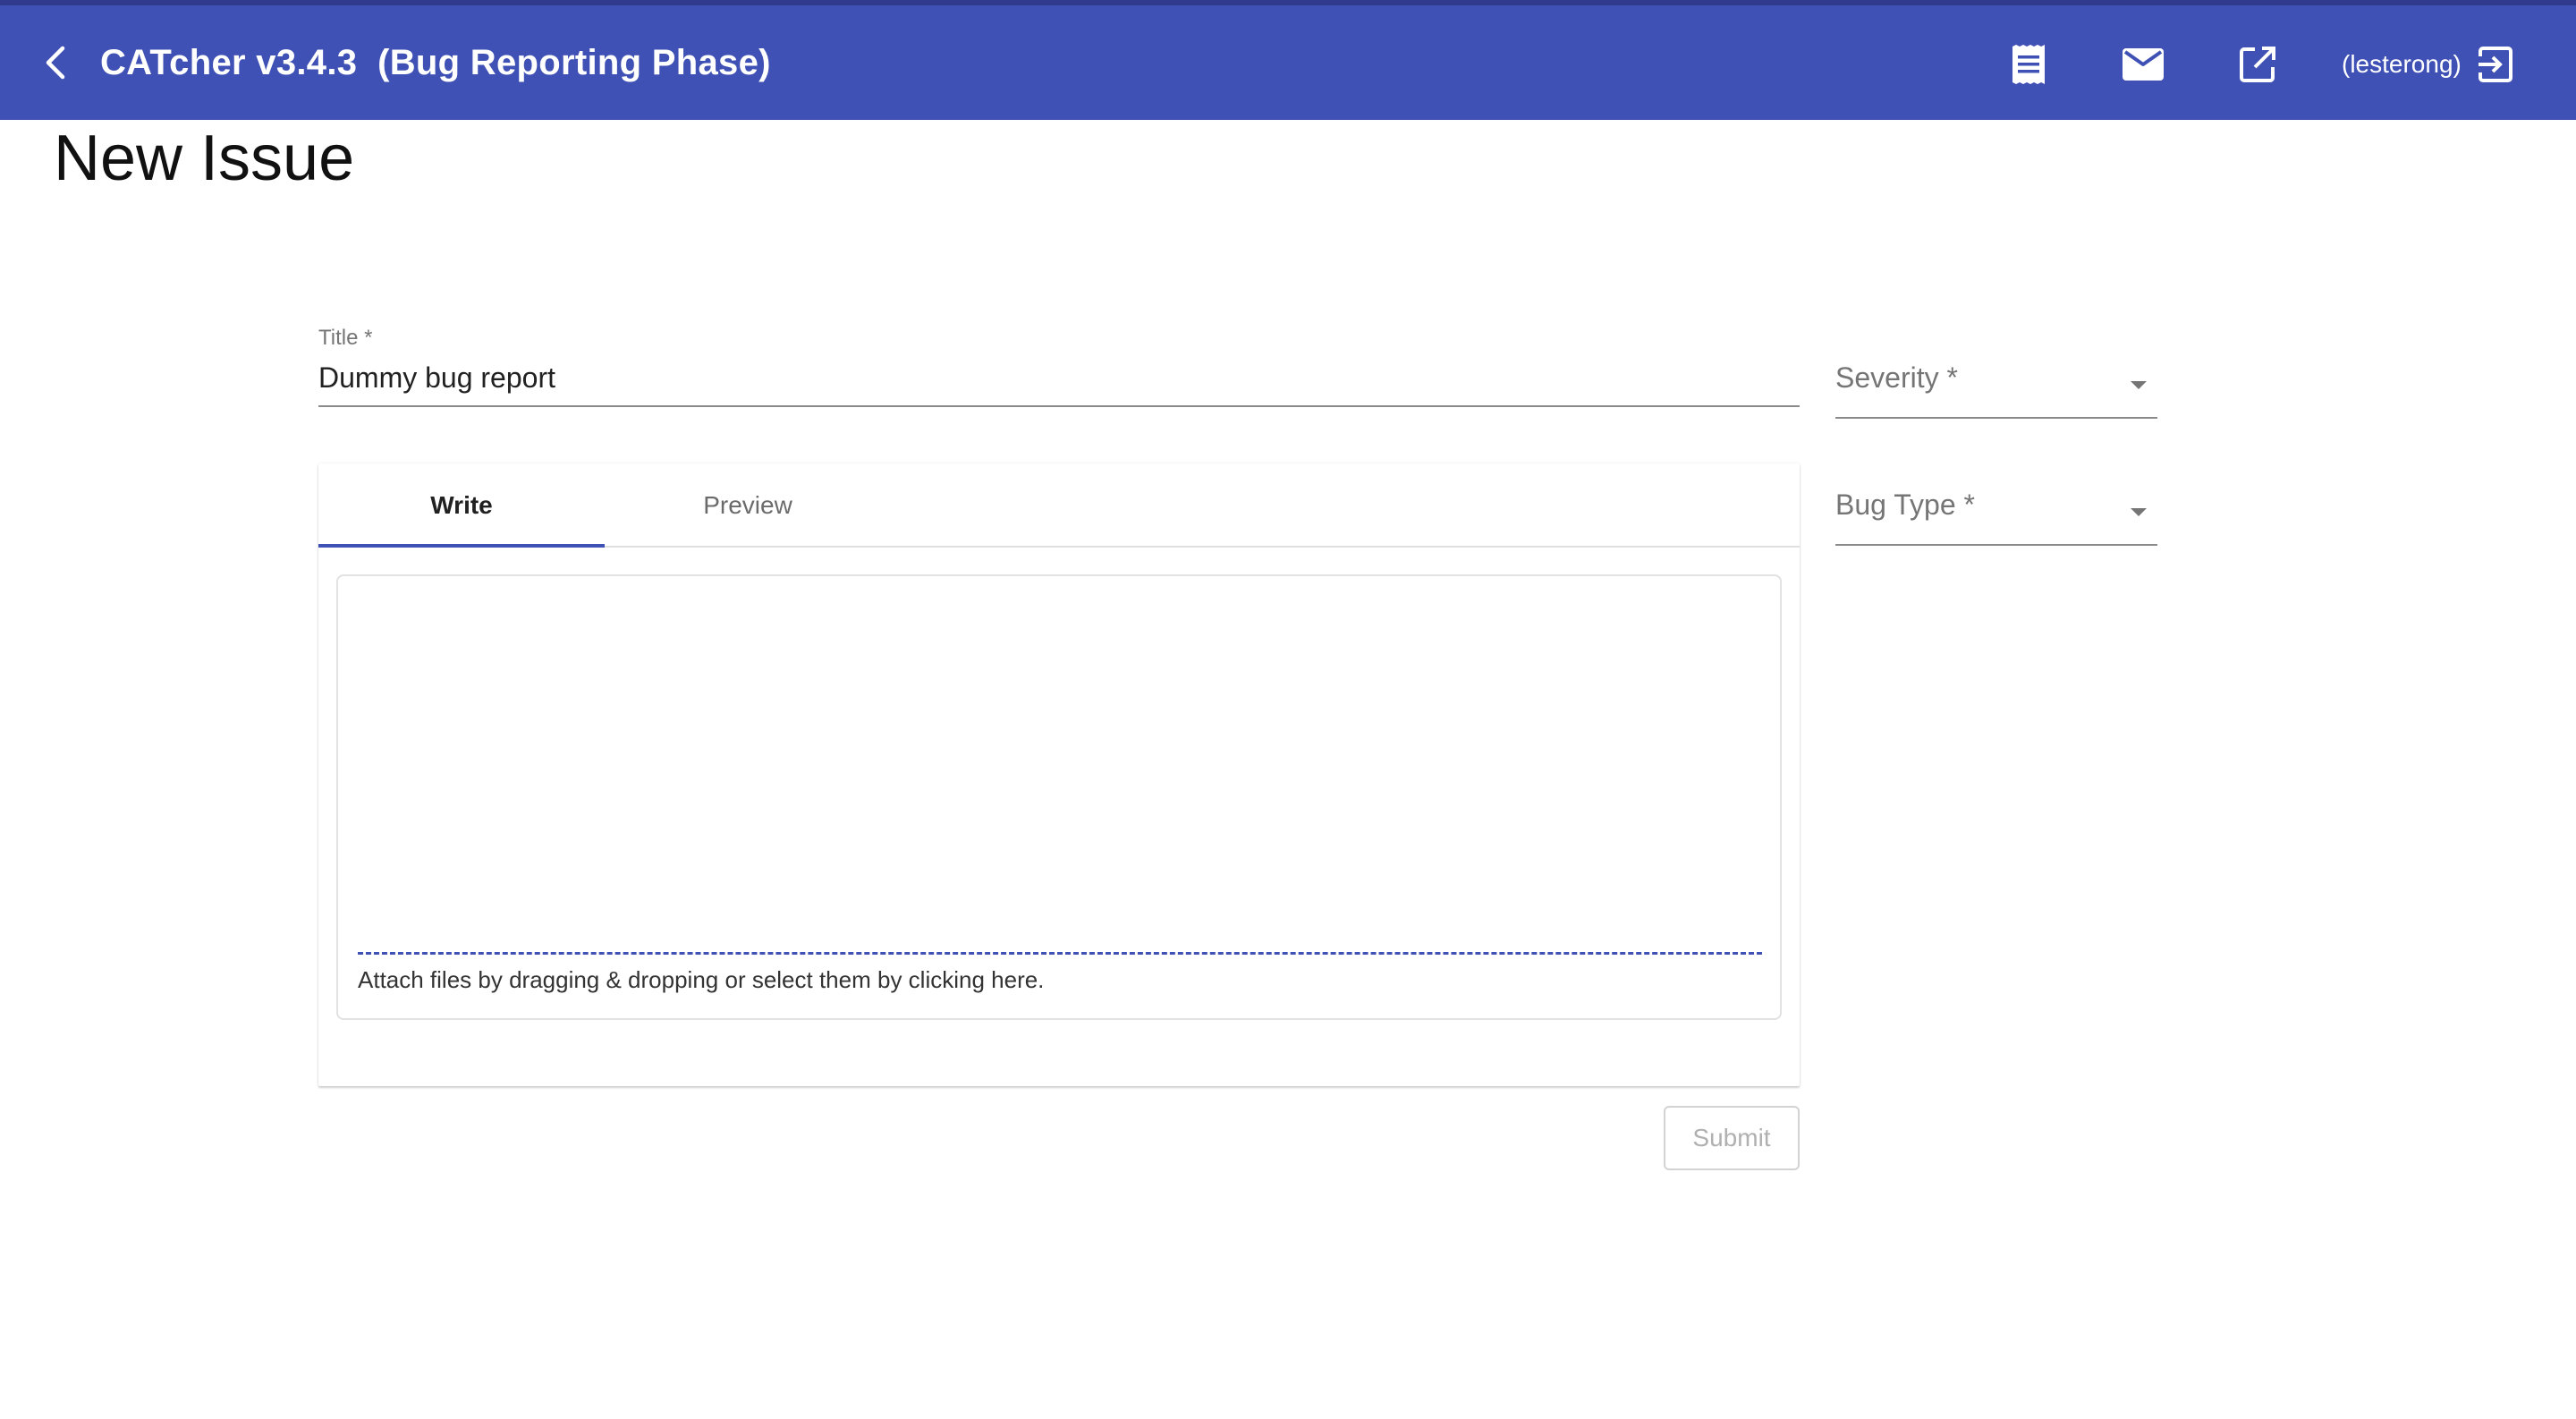 The width and height of the screenshot is (2576, 1419). I want to click on page-title: New Issue, so click(204, 158).